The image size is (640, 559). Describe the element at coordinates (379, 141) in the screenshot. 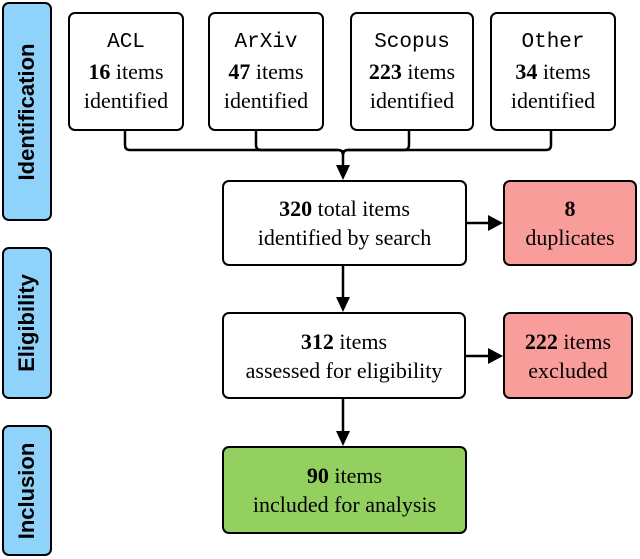

I see `connector-scopus` at that location.